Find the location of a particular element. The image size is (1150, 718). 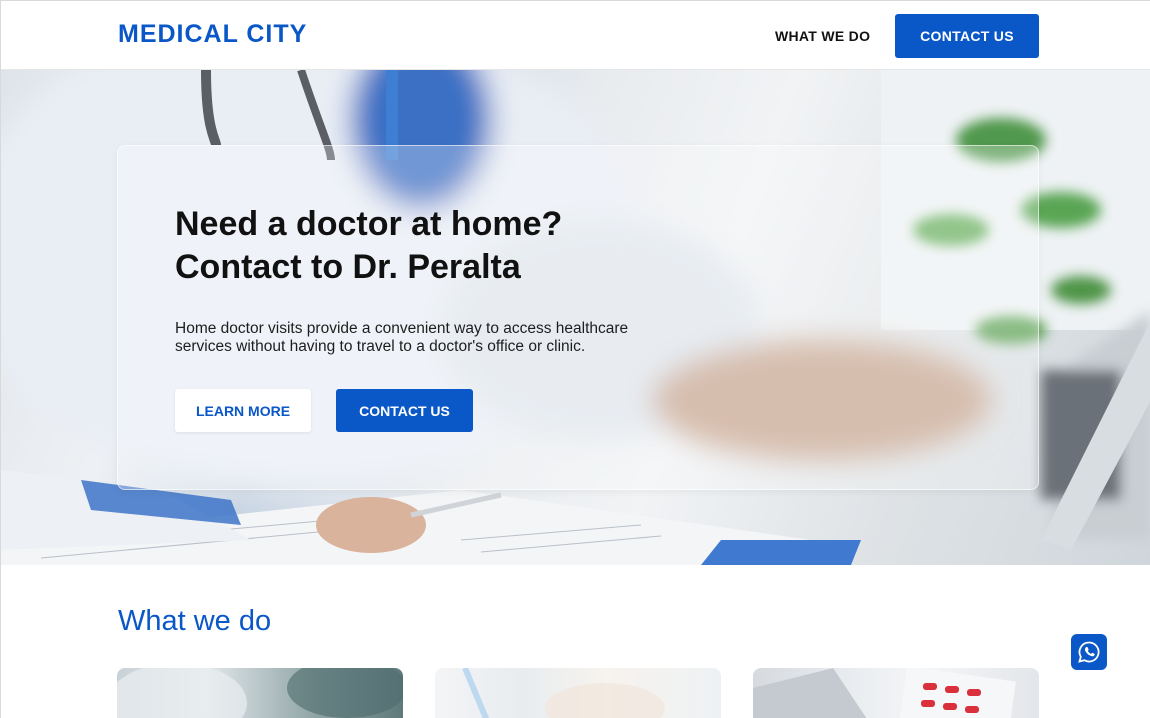

header-contact-button: CONTACT US is located at coordinates (967, 36).